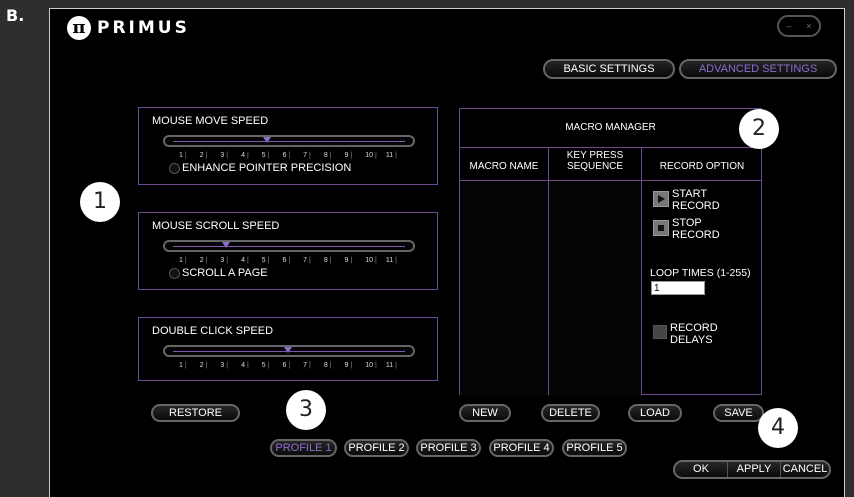 Image resolution: width=854 pixels, height=497 pixels. I want to click on macro-manager-title: MACRO MANAGER, so click(610, 127).